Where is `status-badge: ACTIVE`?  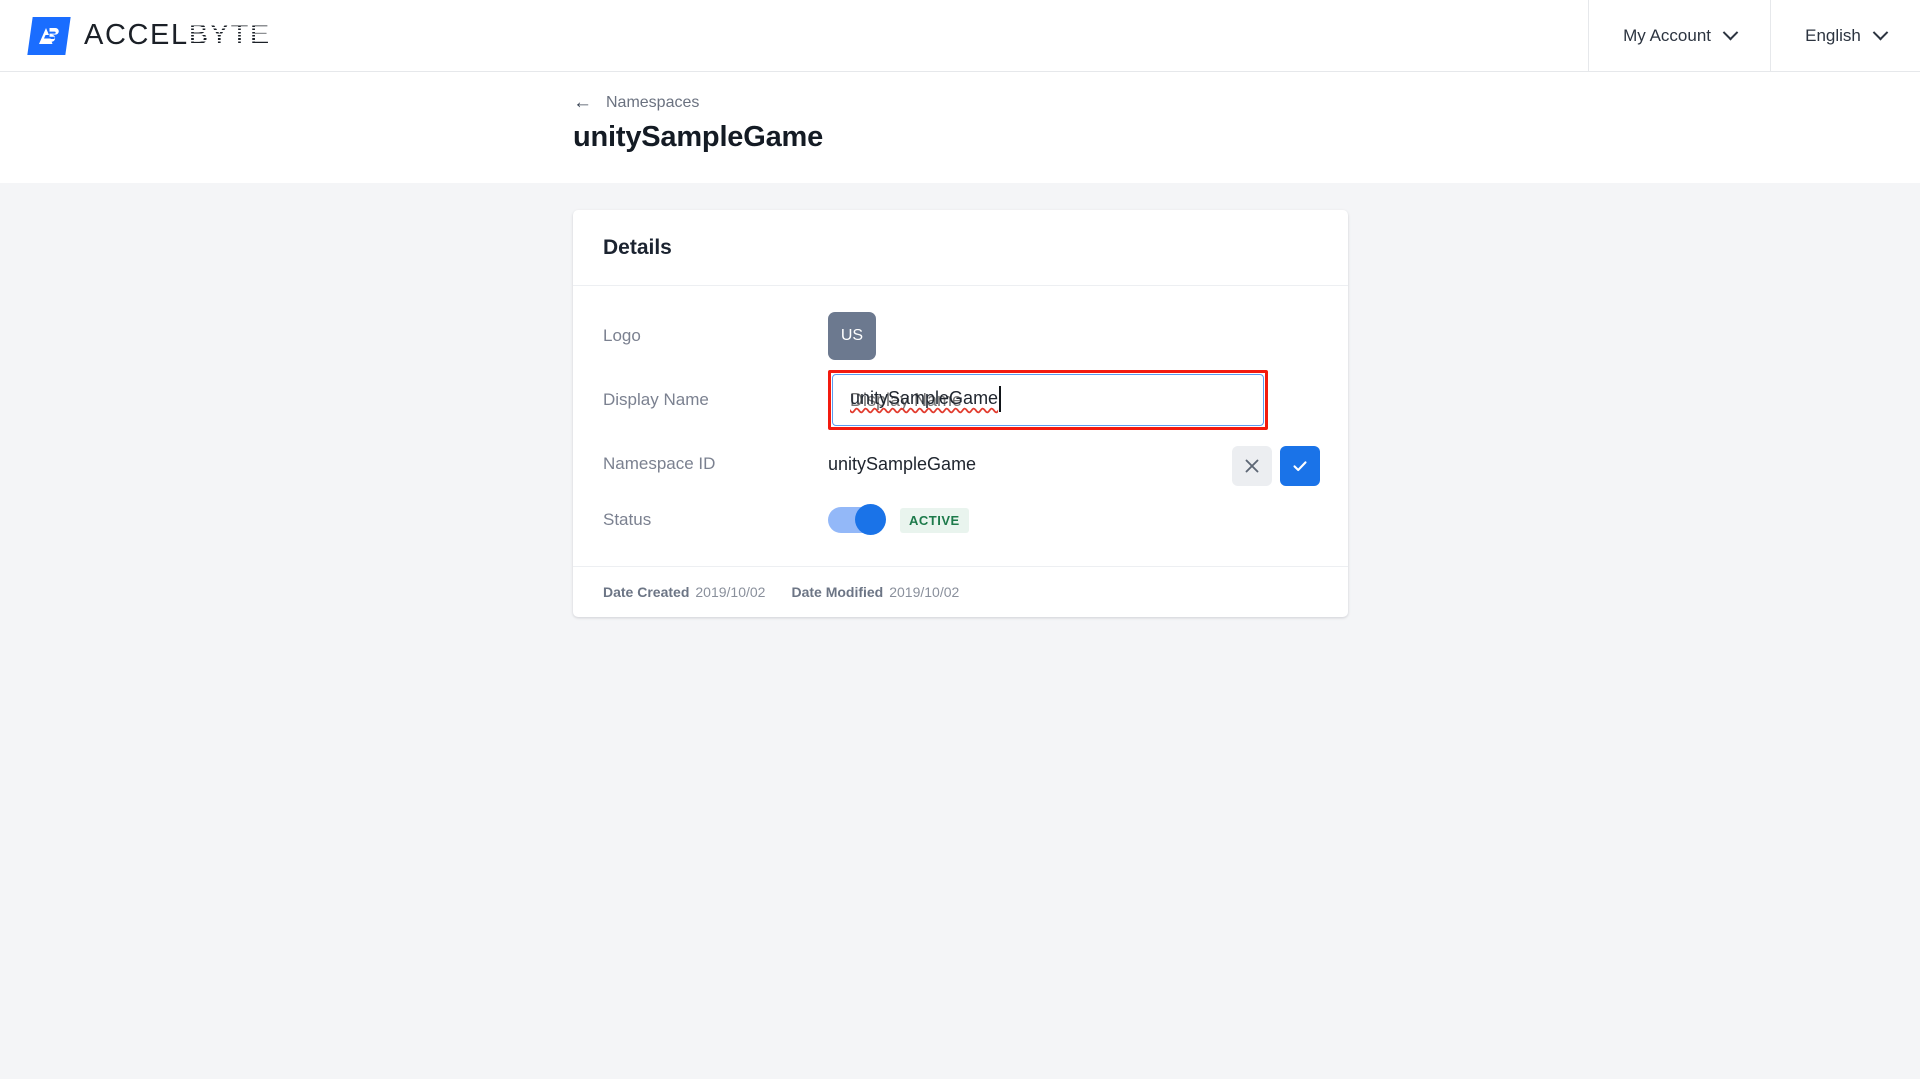
status-badge: ACTIVE is located at coordinates (934, 520).